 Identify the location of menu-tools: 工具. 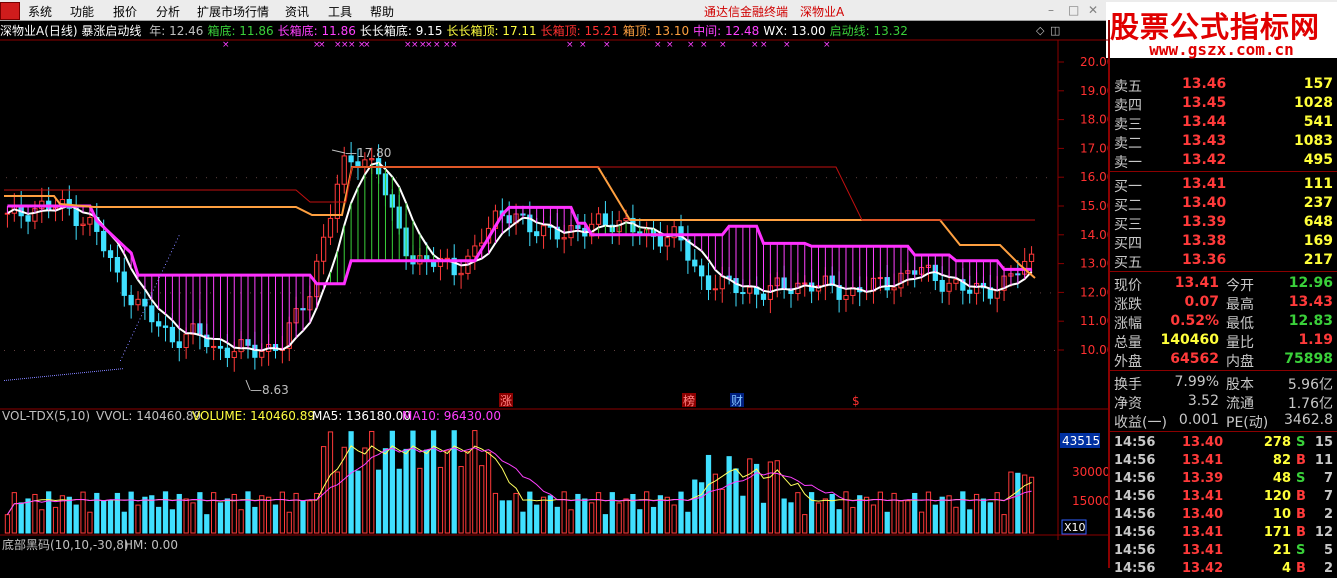
(340, 11).